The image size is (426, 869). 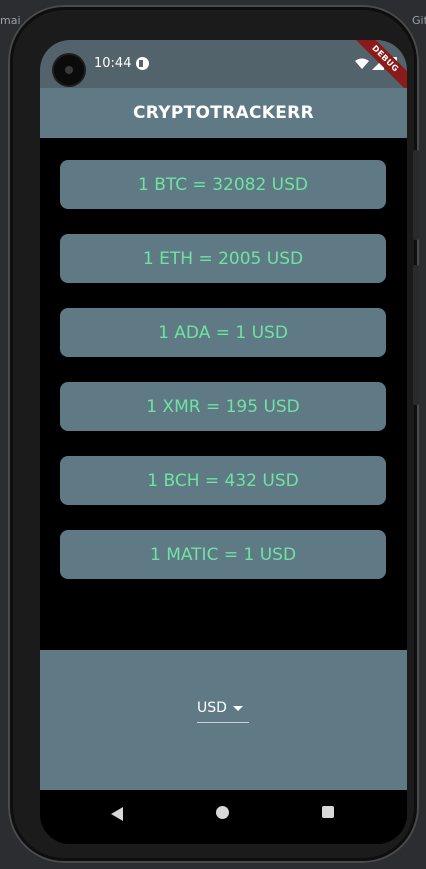 I want to click on app-bar: CRYPTOTRACKERR, so click(x=223, y=113).